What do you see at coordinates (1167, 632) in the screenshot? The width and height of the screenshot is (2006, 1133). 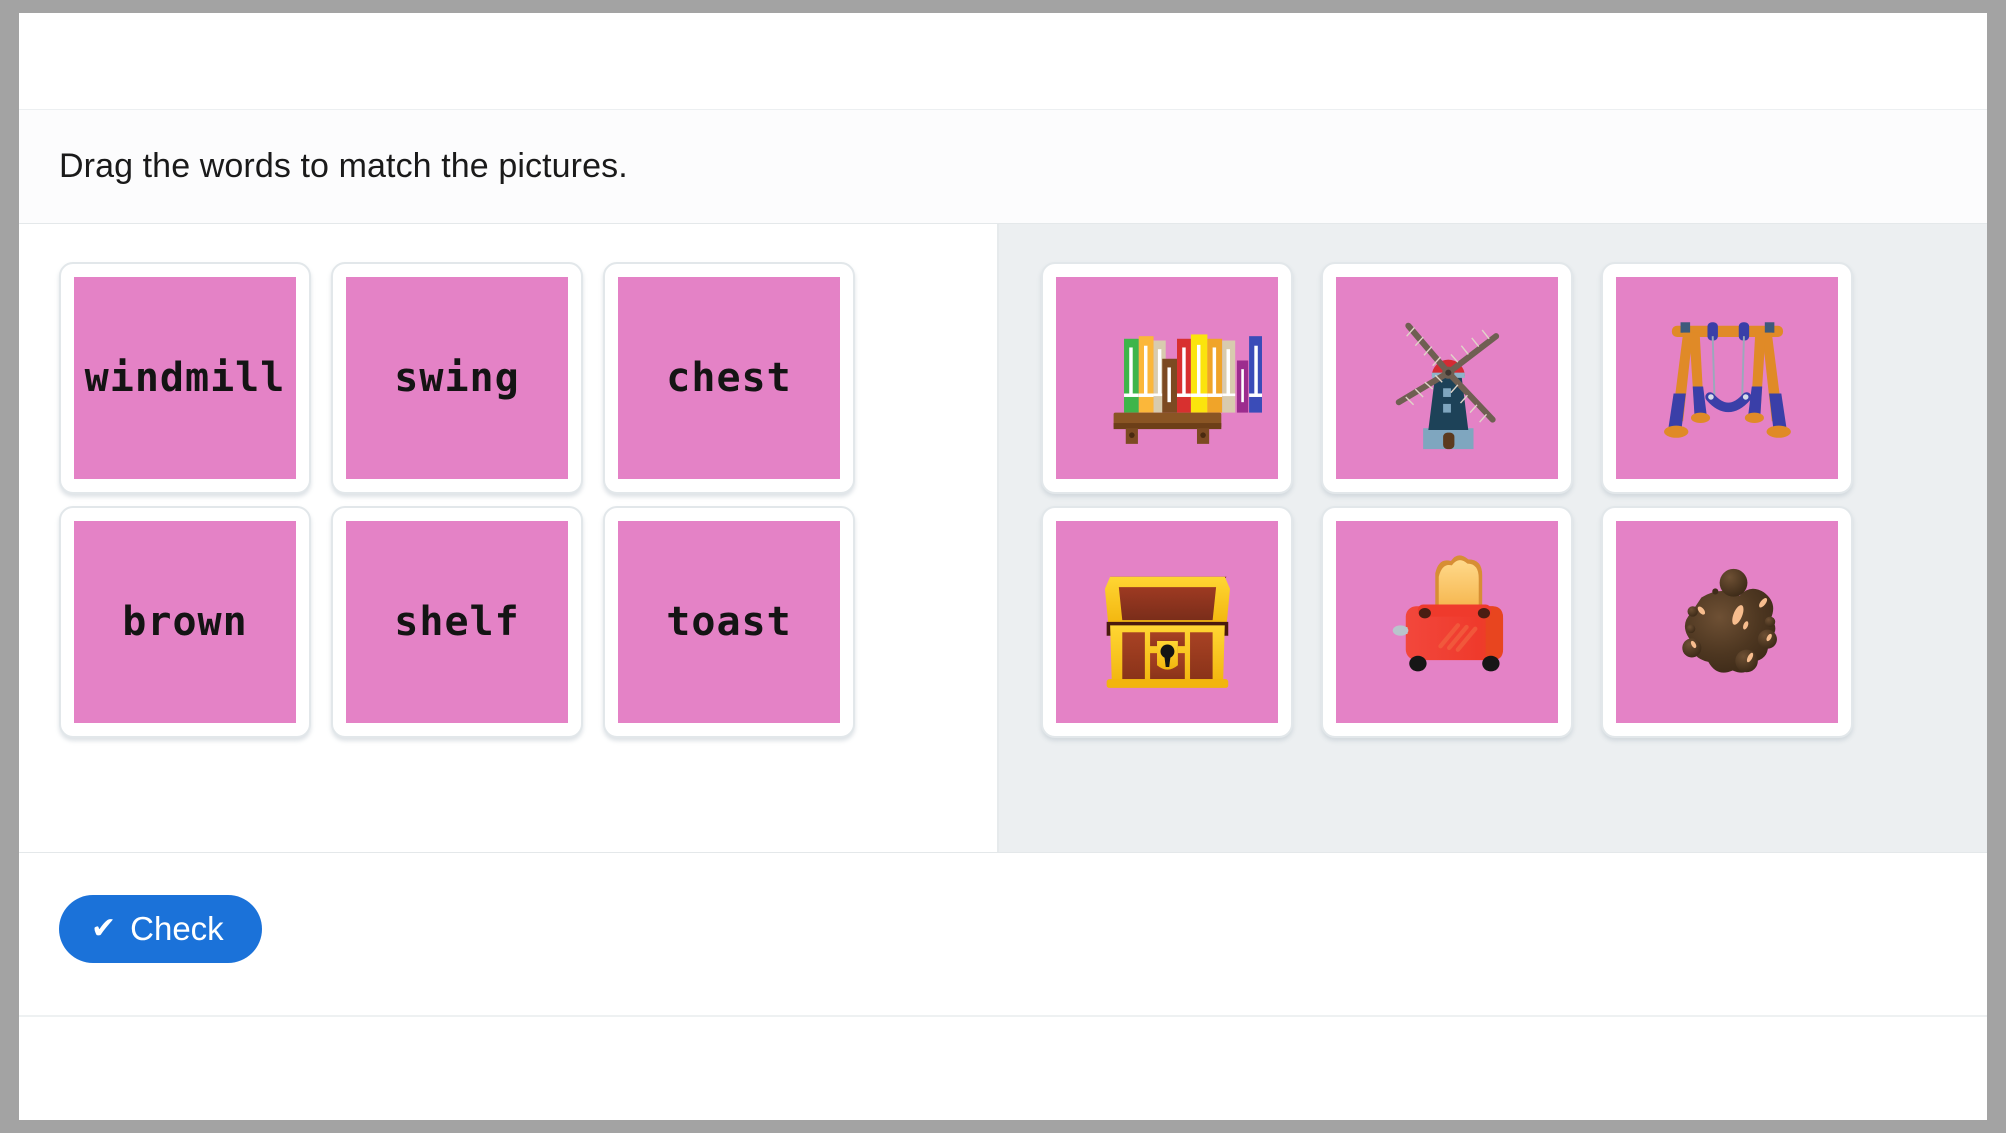 I see `treasure-chest-icon` at bounding box center [1167, 632].